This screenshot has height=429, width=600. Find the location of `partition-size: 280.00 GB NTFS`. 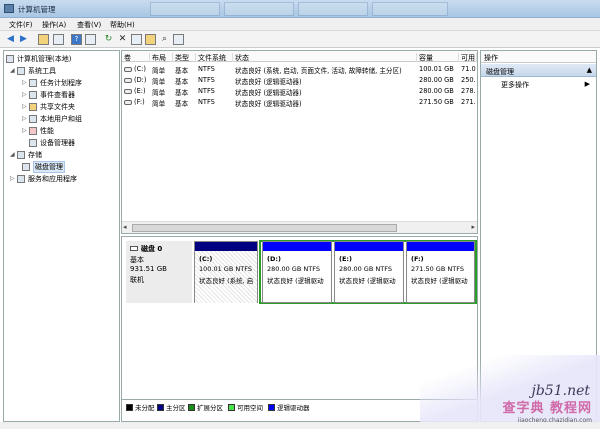

partition-size: 280.00 GB NTFS is located at coordinates (365, 269).